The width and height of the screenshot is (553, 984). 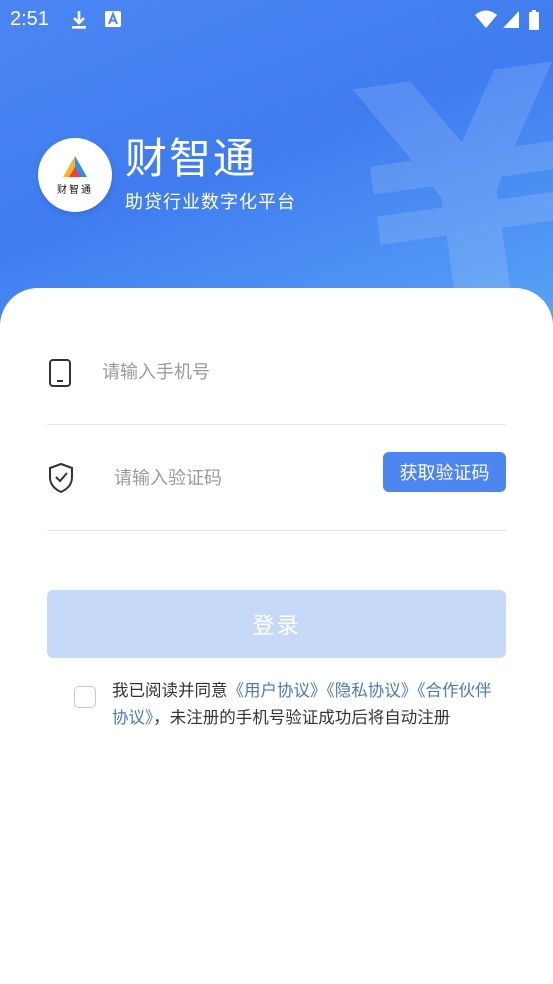 What do you see at coordinates (276, 624) in the screenshot?
I see `login-button: 登录` at bounding box center [276, 624].